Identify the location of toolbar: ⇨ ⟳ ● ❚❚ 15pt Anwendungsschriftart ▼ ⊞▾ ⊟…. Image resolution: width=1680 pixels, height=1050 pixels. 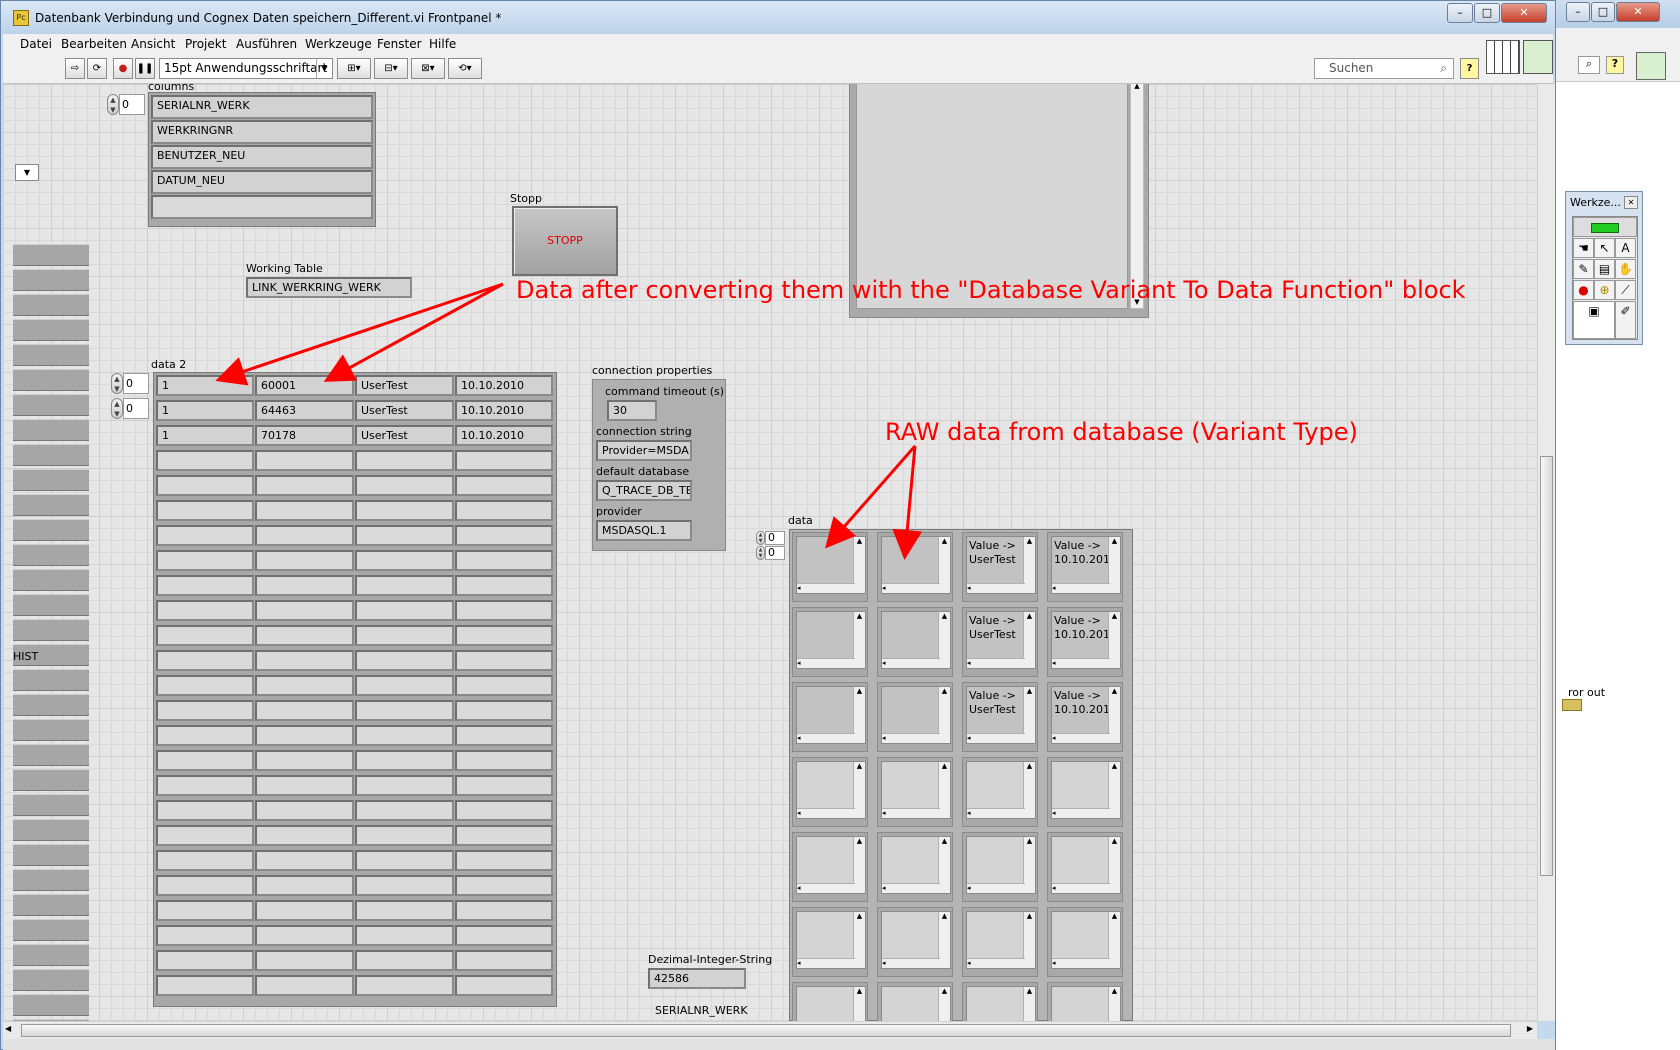
(778, 62).